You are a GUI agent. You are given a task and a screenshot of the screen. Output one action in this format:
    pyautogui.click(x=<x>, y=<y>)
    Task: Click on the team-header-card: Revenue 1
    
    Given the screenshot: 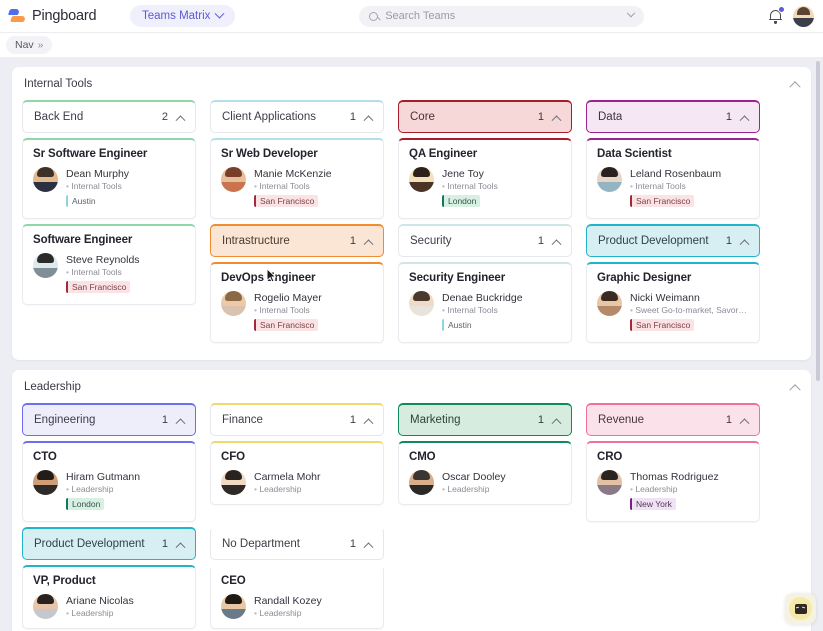 What is the action you would take?
    pyautogui.click(x=673, y=419)
    